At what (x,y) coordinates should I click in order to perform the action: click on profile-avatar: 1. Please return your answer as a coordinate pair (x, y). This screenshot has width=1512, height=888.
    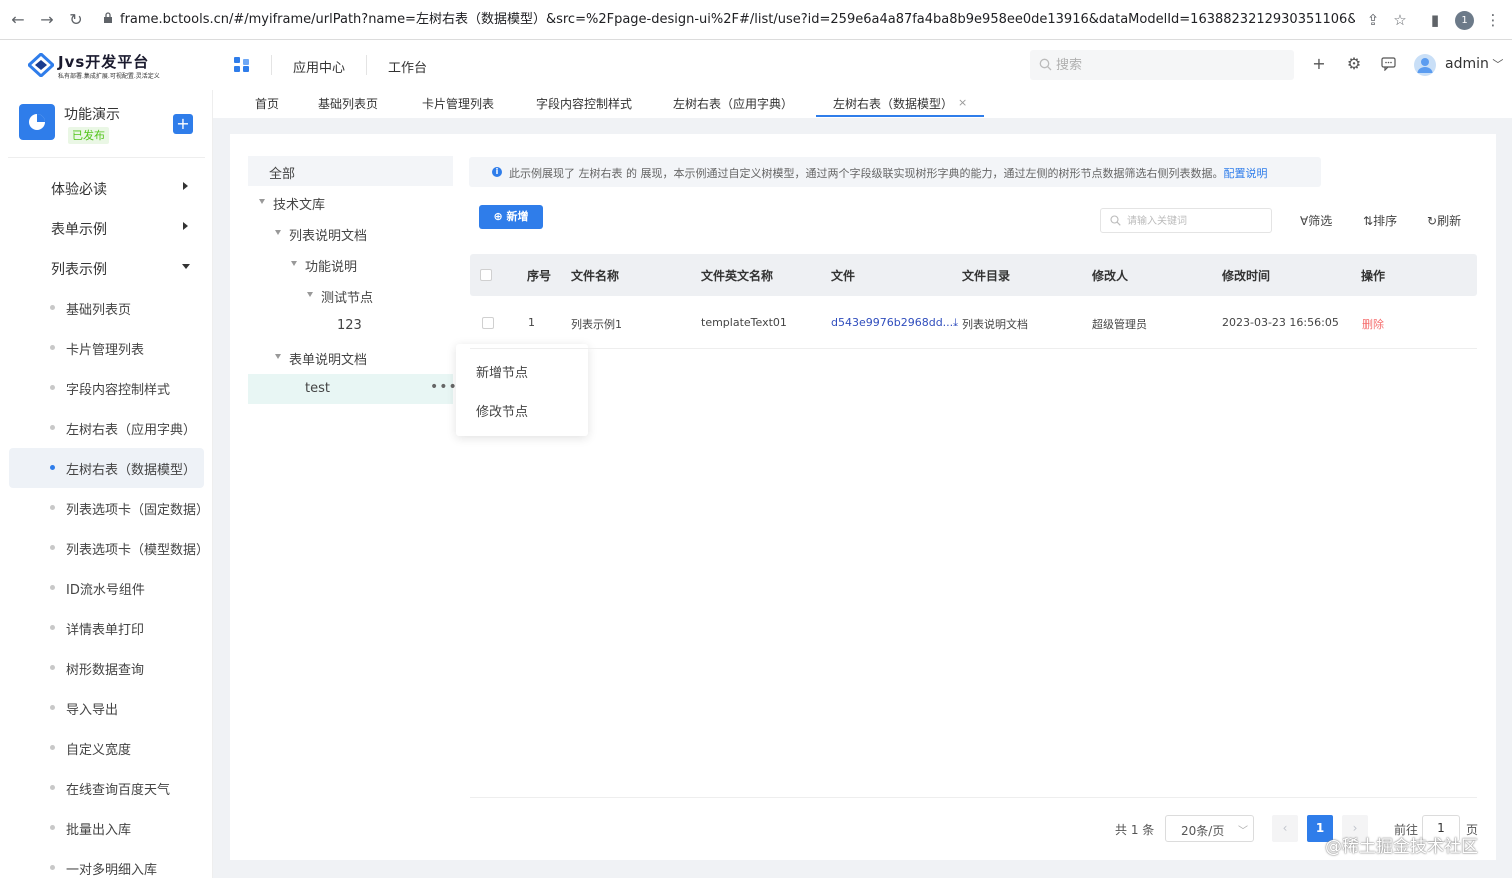
    Looking at the image, I should click on (1464, 20).